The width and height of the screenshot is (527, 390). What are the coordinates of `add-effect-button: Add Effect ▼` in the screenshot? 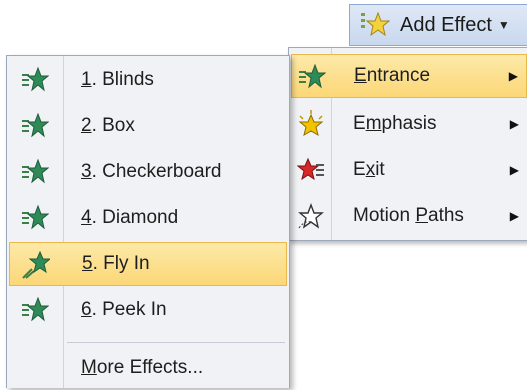 It's located at (438, 25).